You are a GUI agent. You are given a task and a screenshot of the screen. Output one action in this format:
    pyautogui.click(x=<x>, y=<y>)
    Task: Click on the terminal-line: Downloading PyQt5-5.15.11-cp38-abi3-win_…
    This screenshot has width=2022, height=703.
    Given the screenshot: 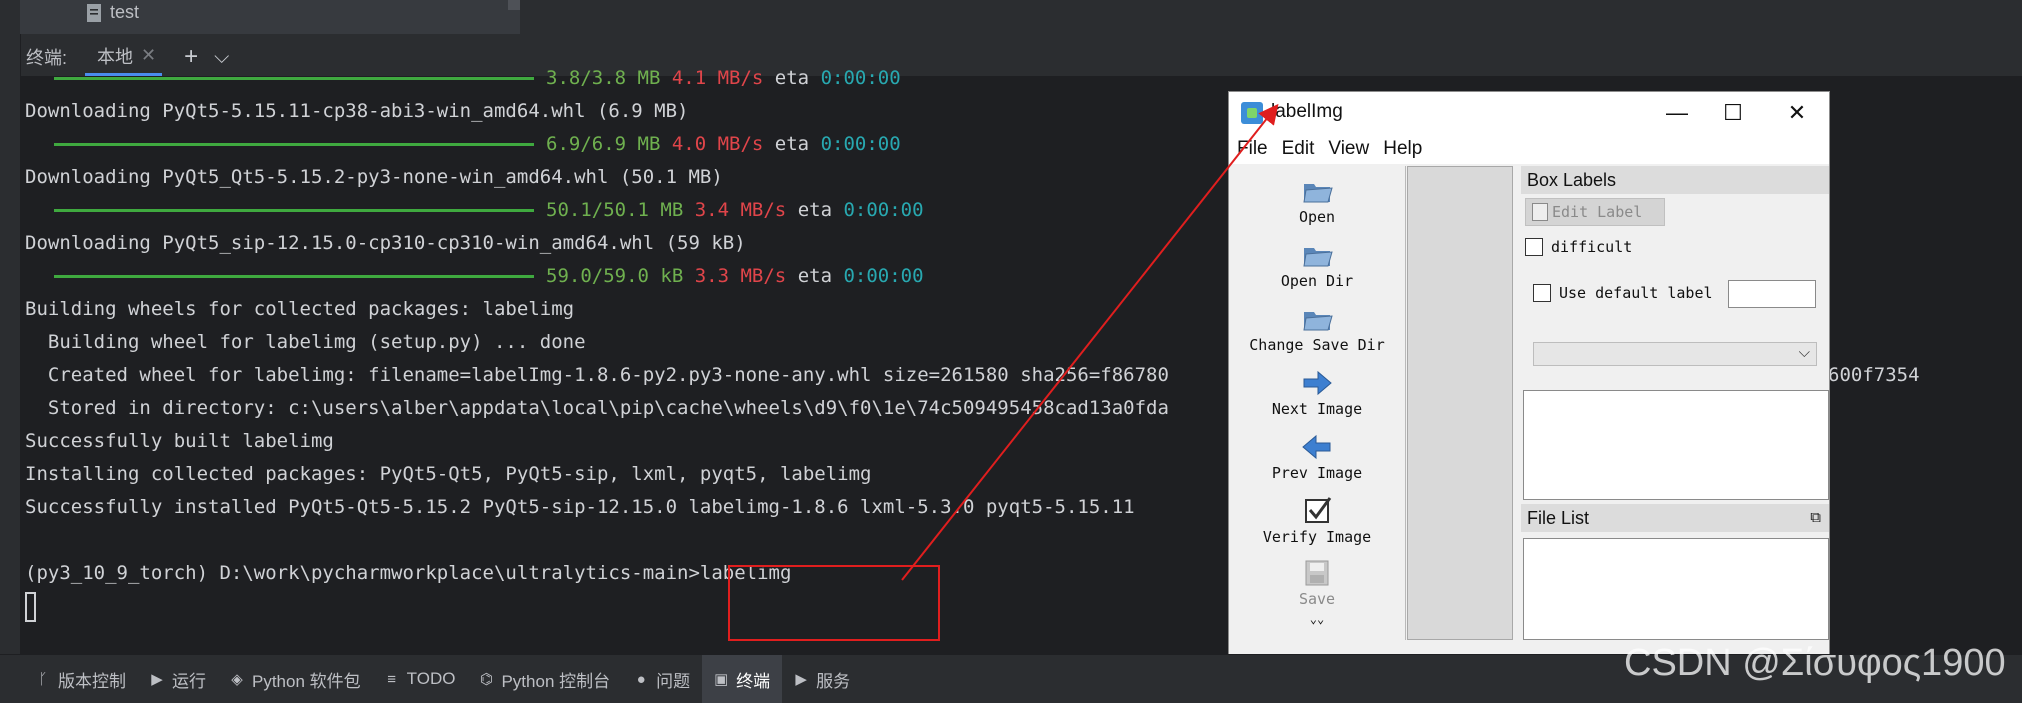 What is the action you would take?
    pyautogui.click(x=357, y=111)
    